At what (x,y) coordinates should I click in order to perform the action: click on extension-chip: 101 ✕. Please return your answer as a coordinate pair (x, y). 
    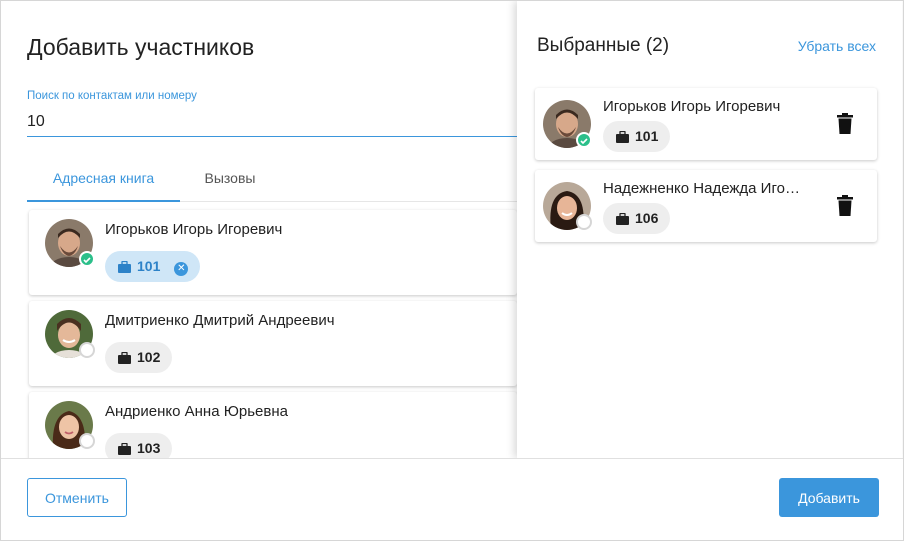
    Looking at the image, I should click on (153, 266).